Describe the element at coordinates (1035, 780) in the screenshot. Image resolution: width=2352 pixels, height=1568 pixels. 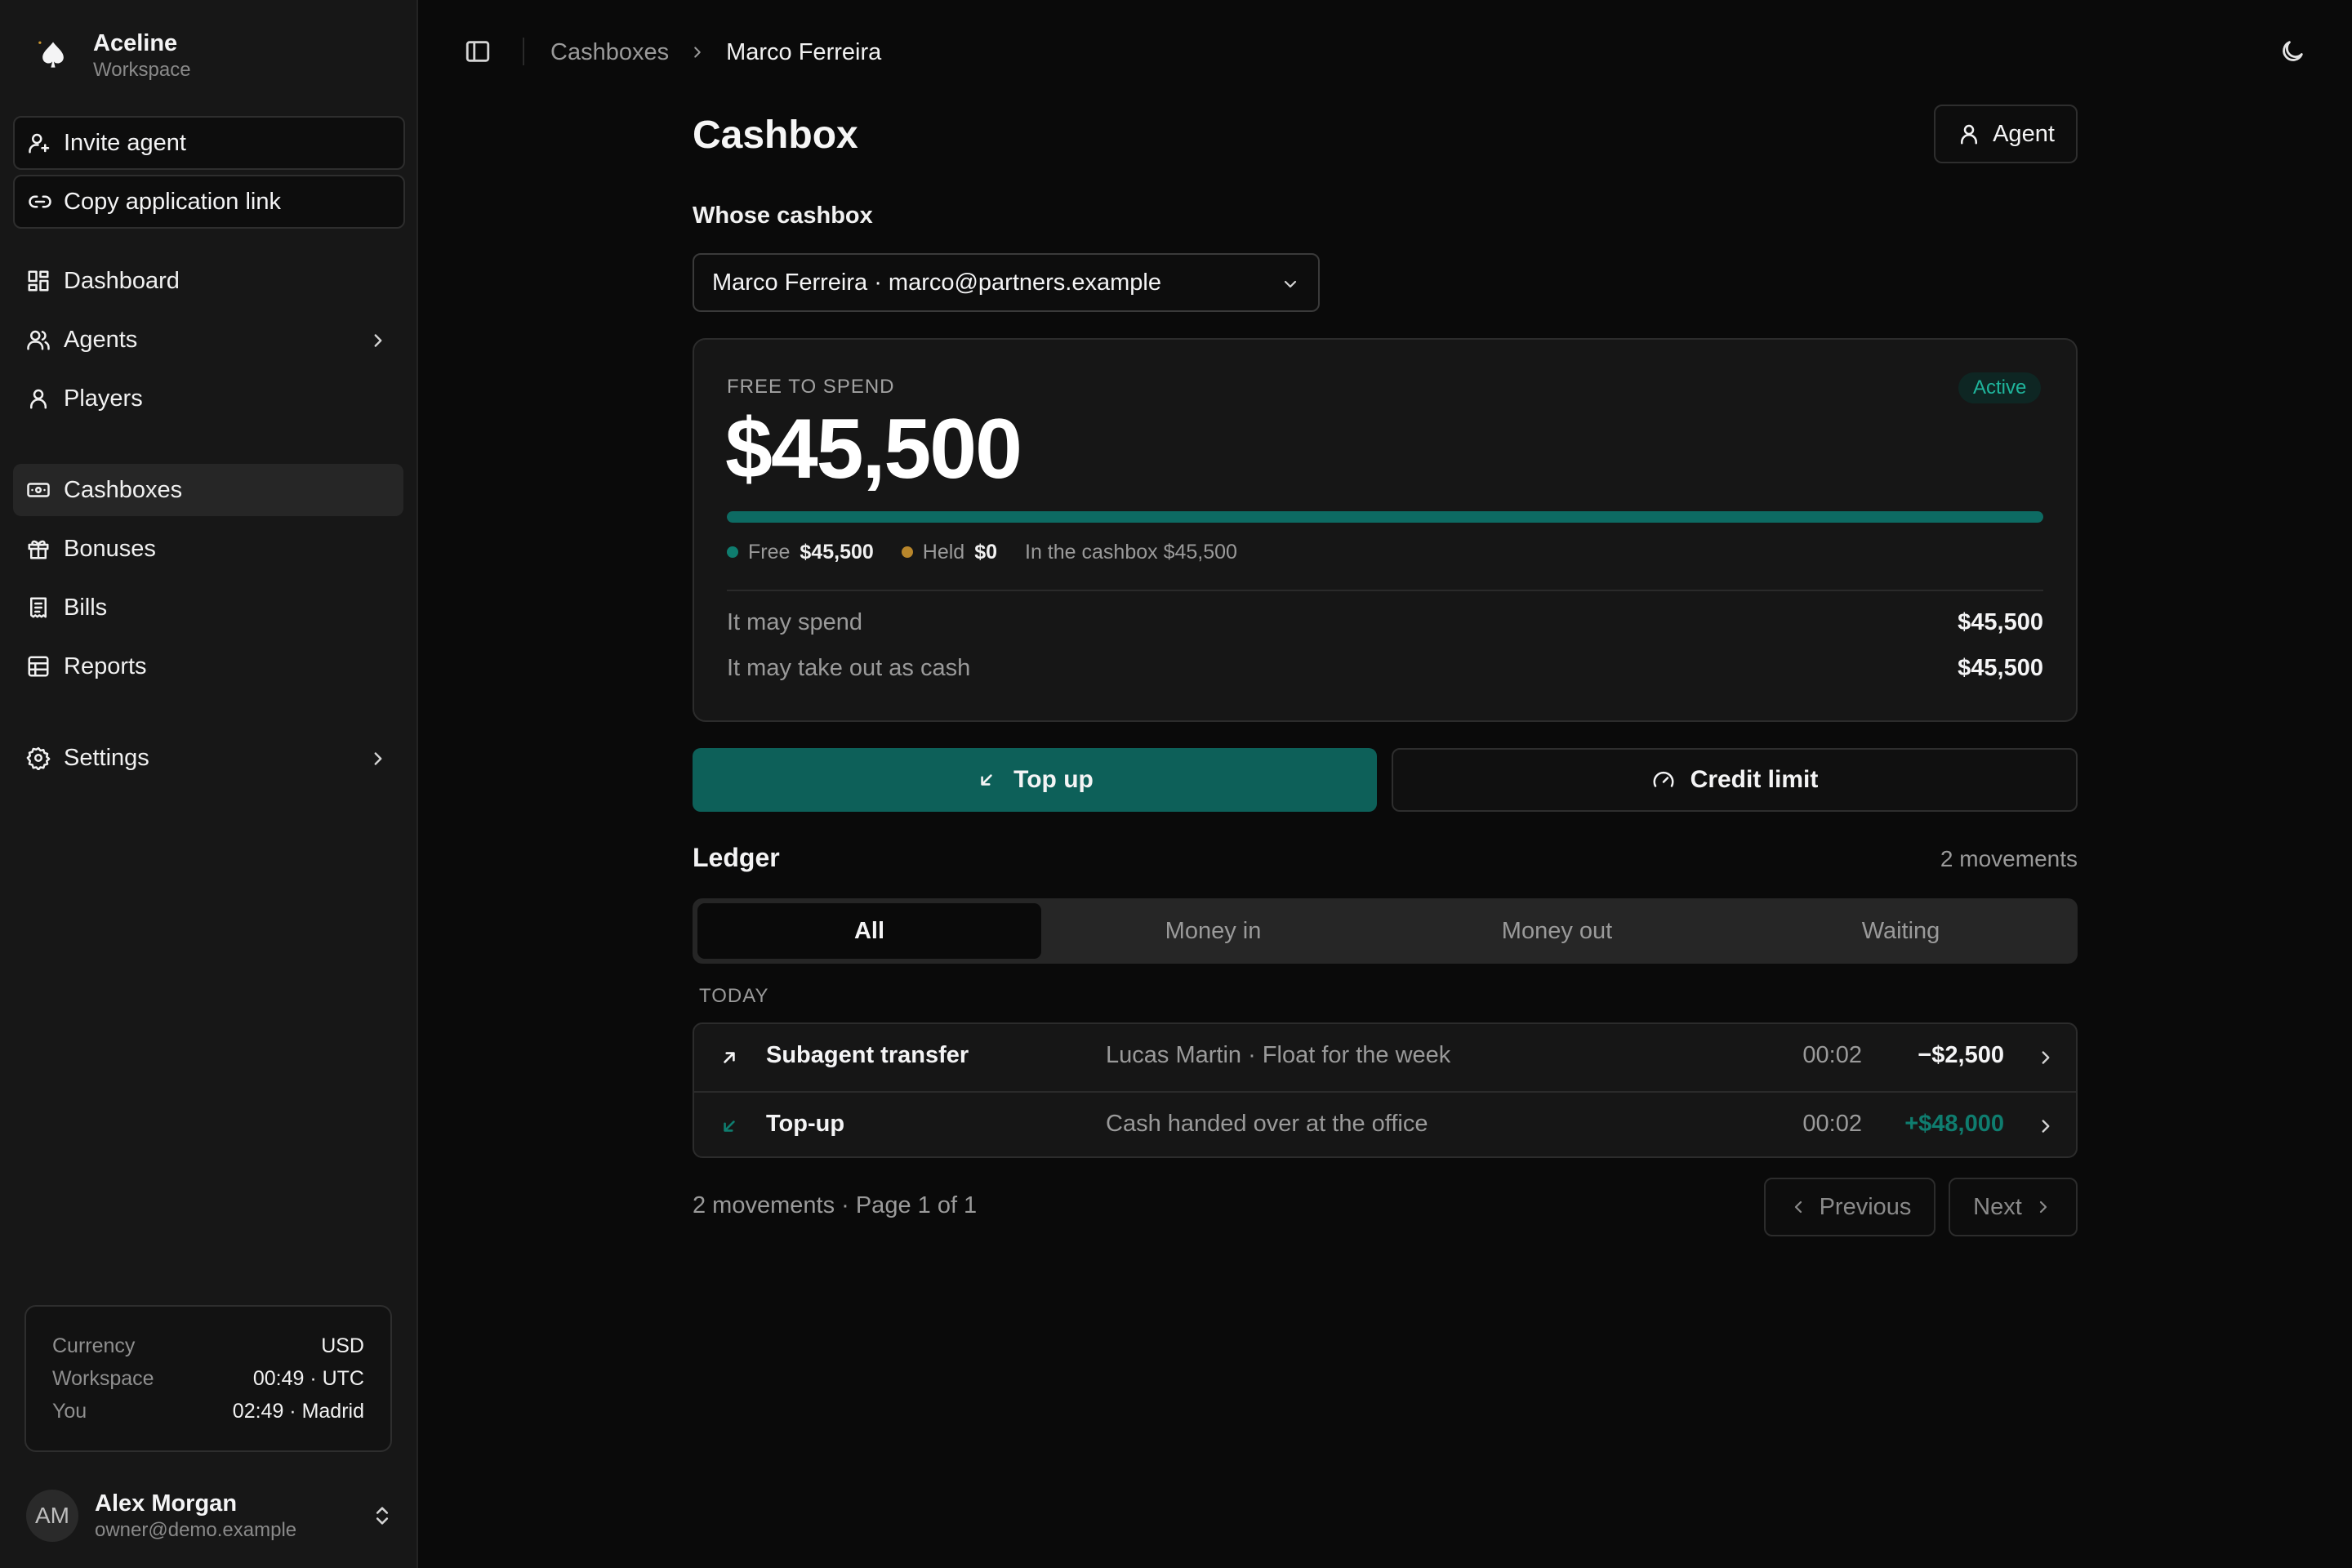
I see `top-up-button: Top up` at that location.